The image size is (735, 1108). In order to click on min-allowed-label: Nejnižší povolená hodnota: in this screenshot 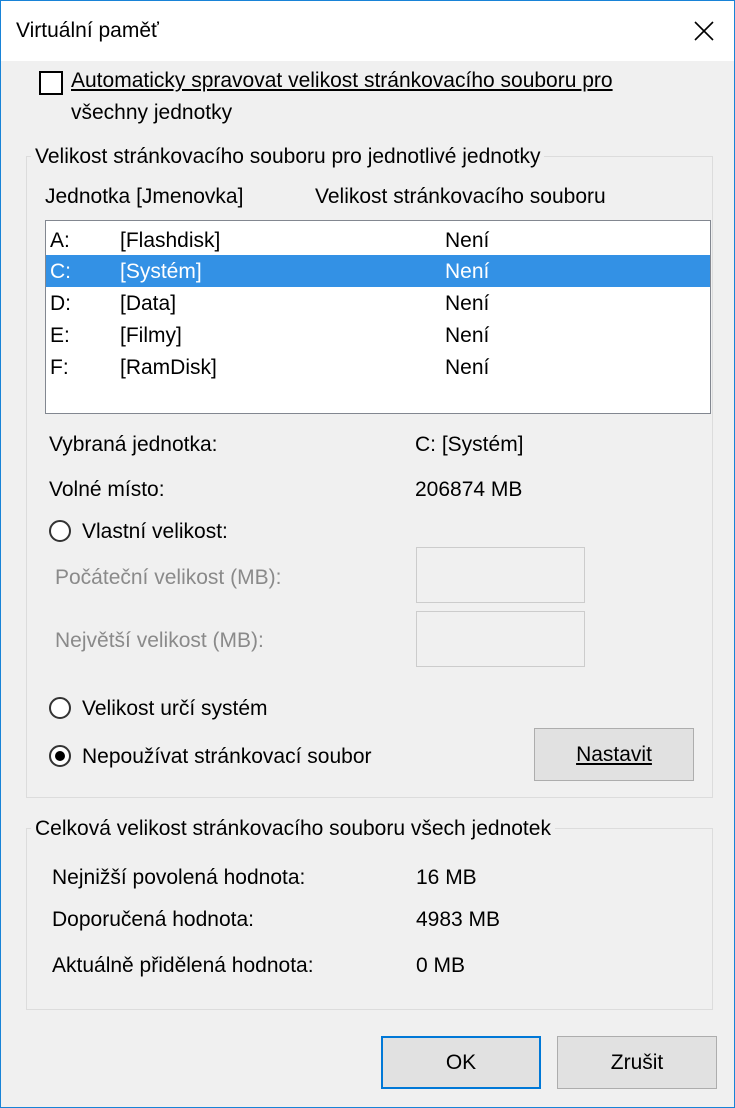, I will do `click(179, 877)`.